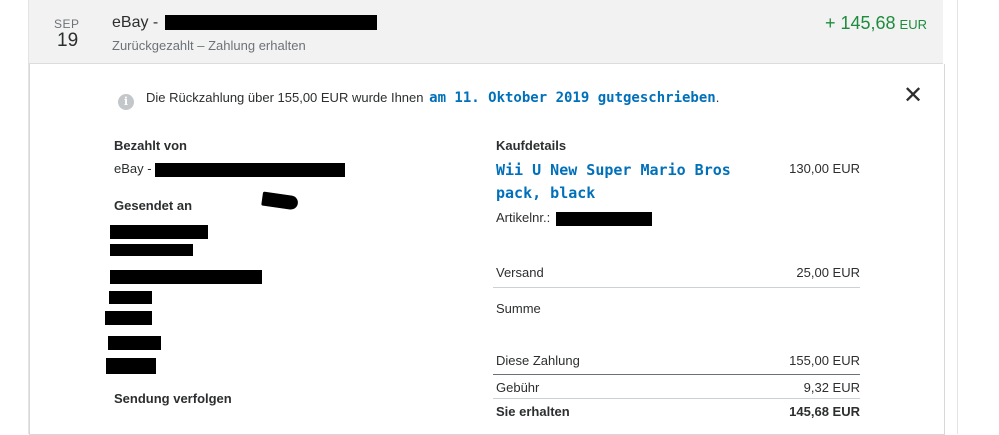 The width and height of the screenshot is (999, 435). What do you see at coordinates (173, 398) in the screenshot?
I see `track-shipment-link: Sendung verfolgen` at bounding box center [173, 398].